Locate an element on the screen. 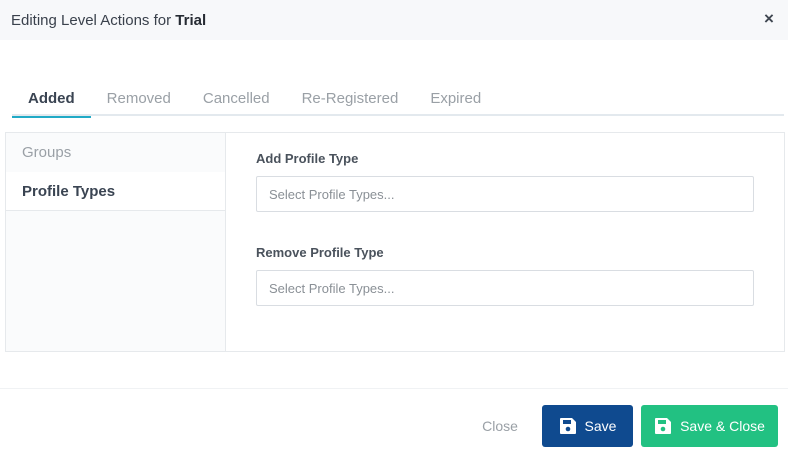 Image resolution: width=788 pixels, height=459 pixels. tab-removed: Removed is located at coordinates (139, 98).